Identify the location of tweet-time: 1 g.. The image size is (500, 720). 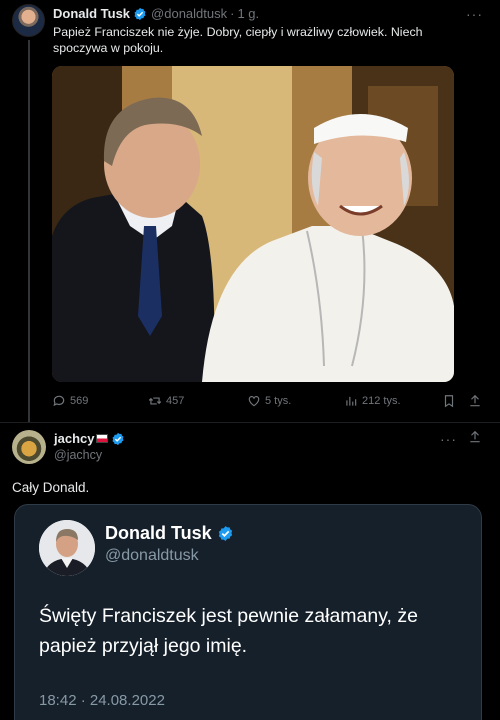
(248, 13).